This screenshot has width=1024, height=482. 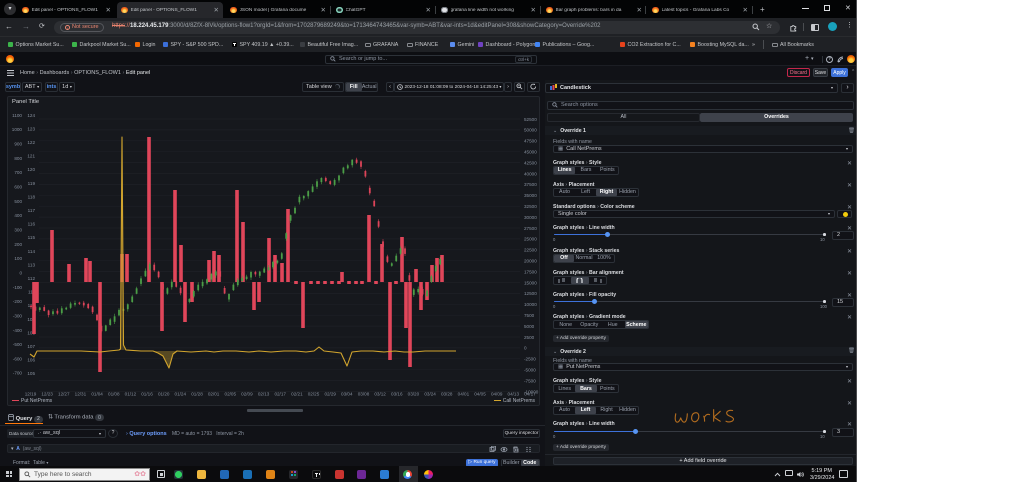 What do you see at coordinates (18, 287) in the screenshot?
I see `svg-text: -100` at bounding box center [18, 287].